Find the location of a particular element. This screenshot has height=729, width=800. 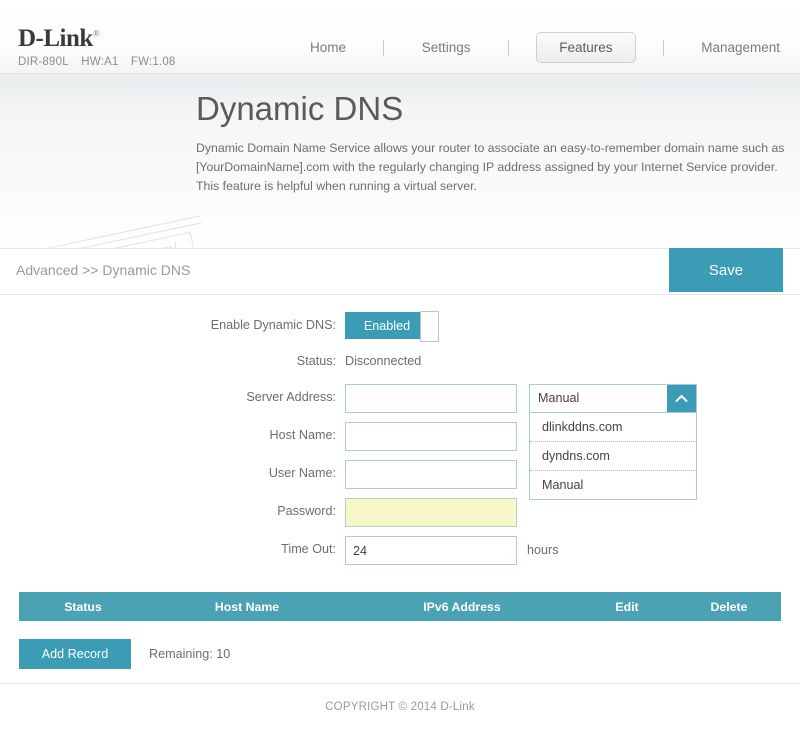

svg-text: http://Betty.dlink.com/ is located at coordinates (108, 244).